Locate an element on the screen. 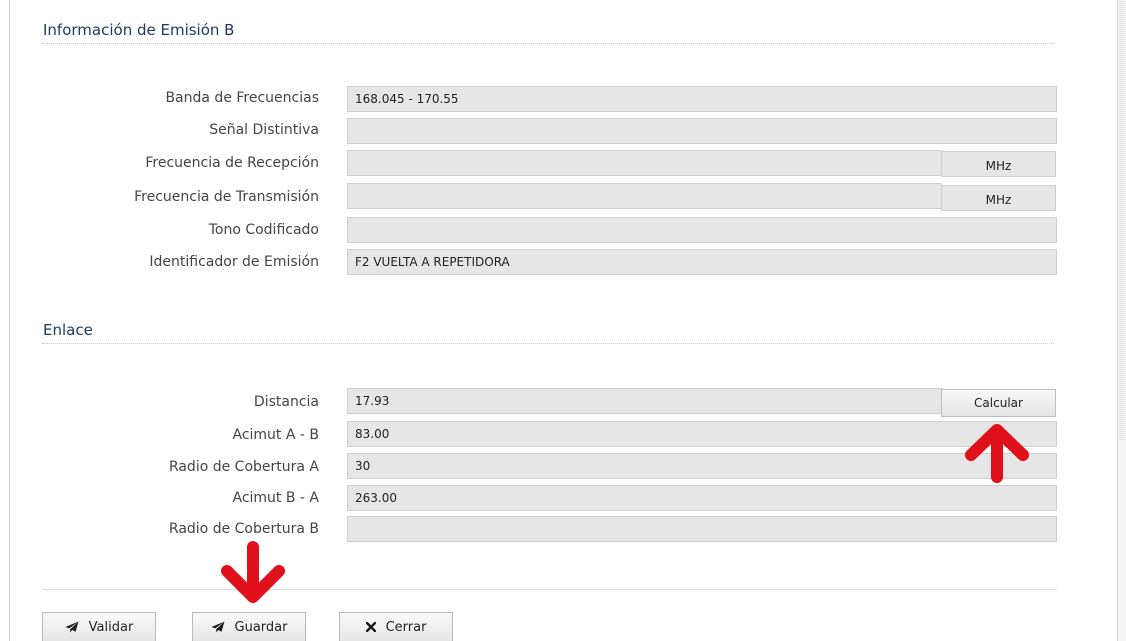 The height and width of the screenshot is (641, 1126). red-arrow-down-icon is located at coordinates (253, 572).